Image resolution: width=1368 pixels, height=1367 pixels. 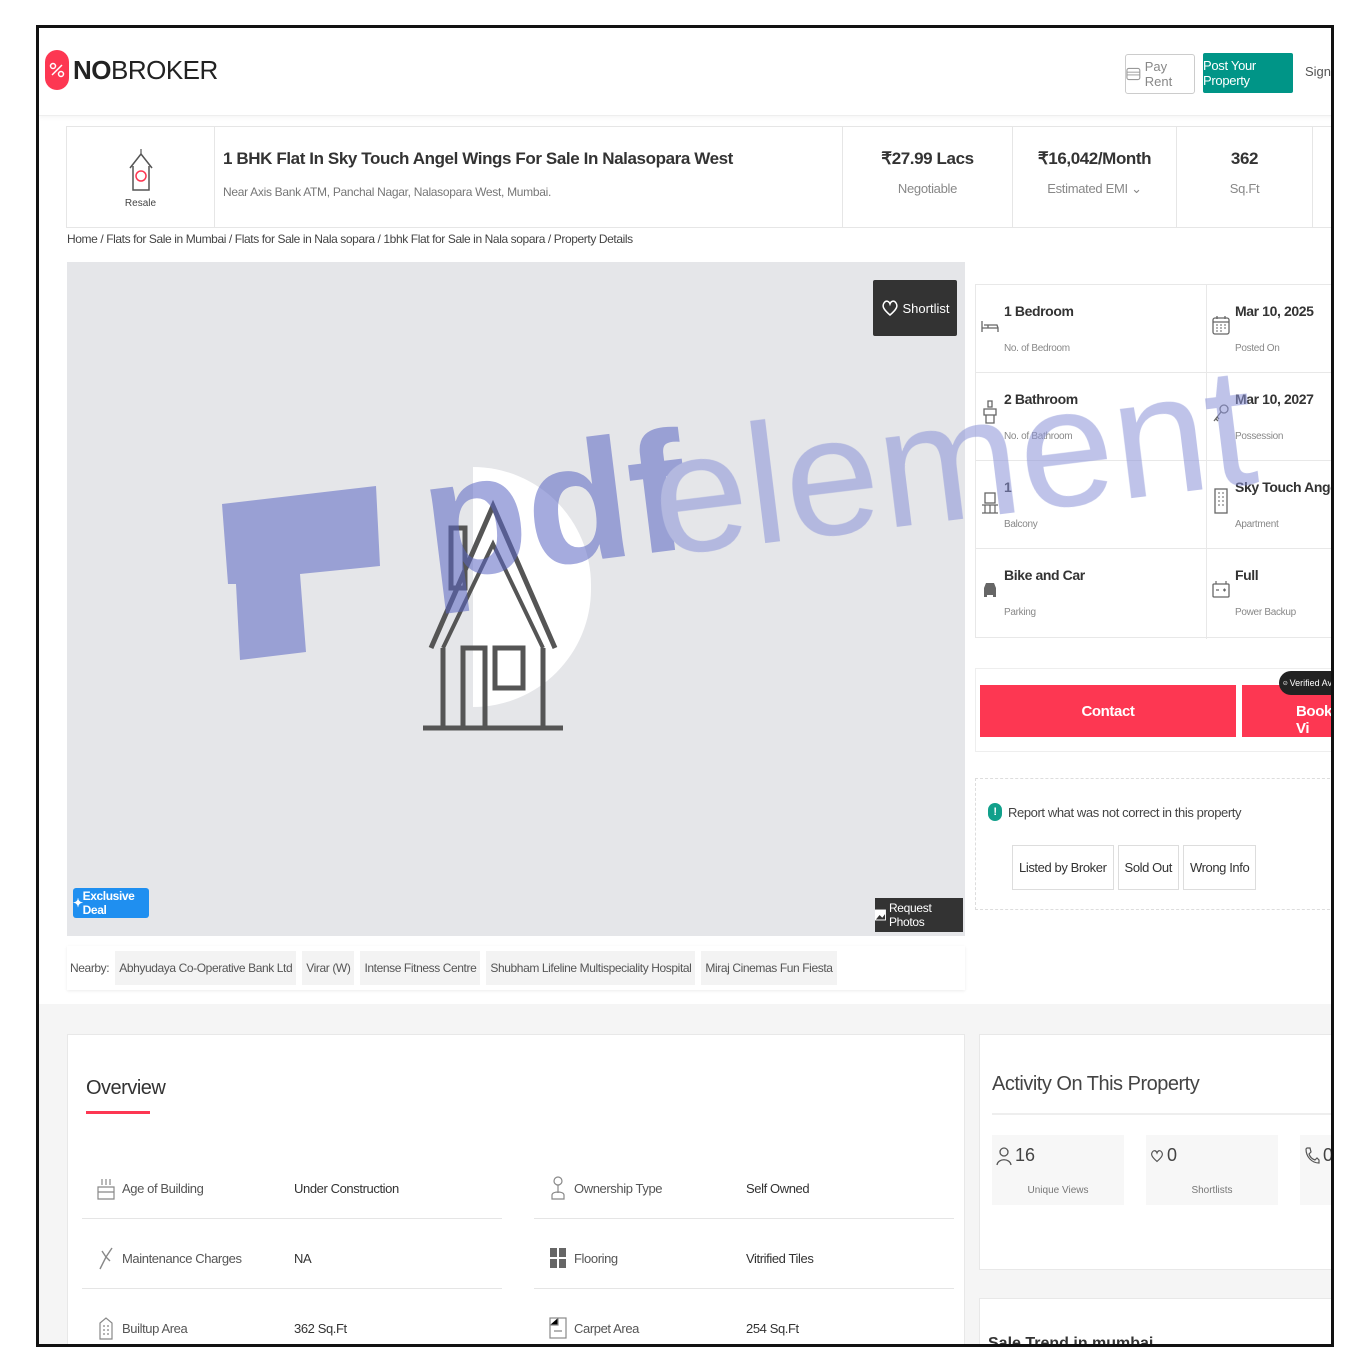 I want to click on emi-block: ₹16,042/Month Estimated EMI ⌄, so click(x=1095, y=177).